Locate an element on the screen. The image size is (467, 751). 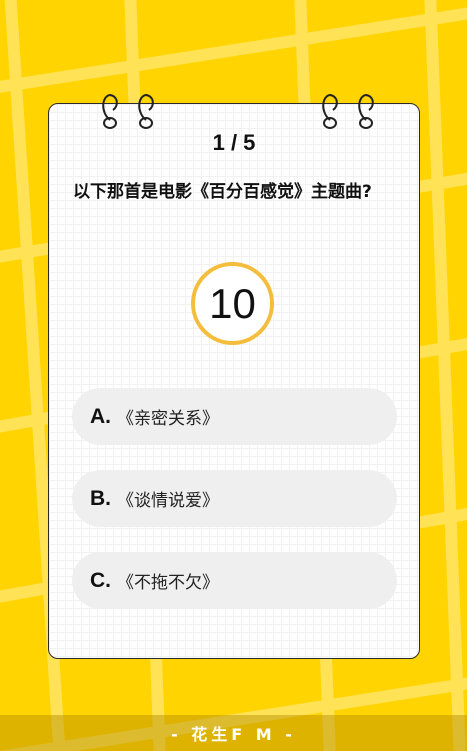
footer-brand: - 花生F M - is located at coordinates (233, 733).